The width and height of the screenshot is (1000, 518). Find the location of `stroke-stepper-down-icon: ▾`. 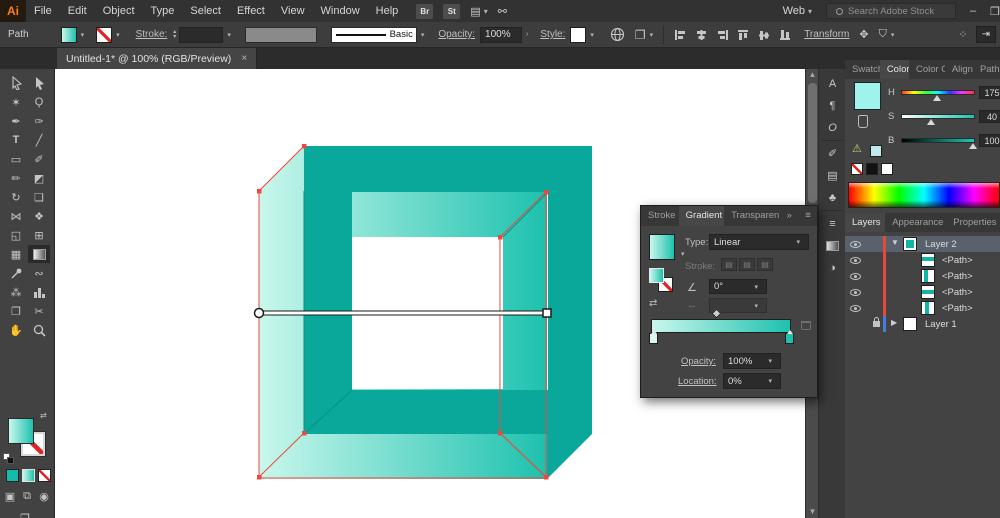

stroke-stepper-down-icon: ▾ is located at coordinates (174, 37).